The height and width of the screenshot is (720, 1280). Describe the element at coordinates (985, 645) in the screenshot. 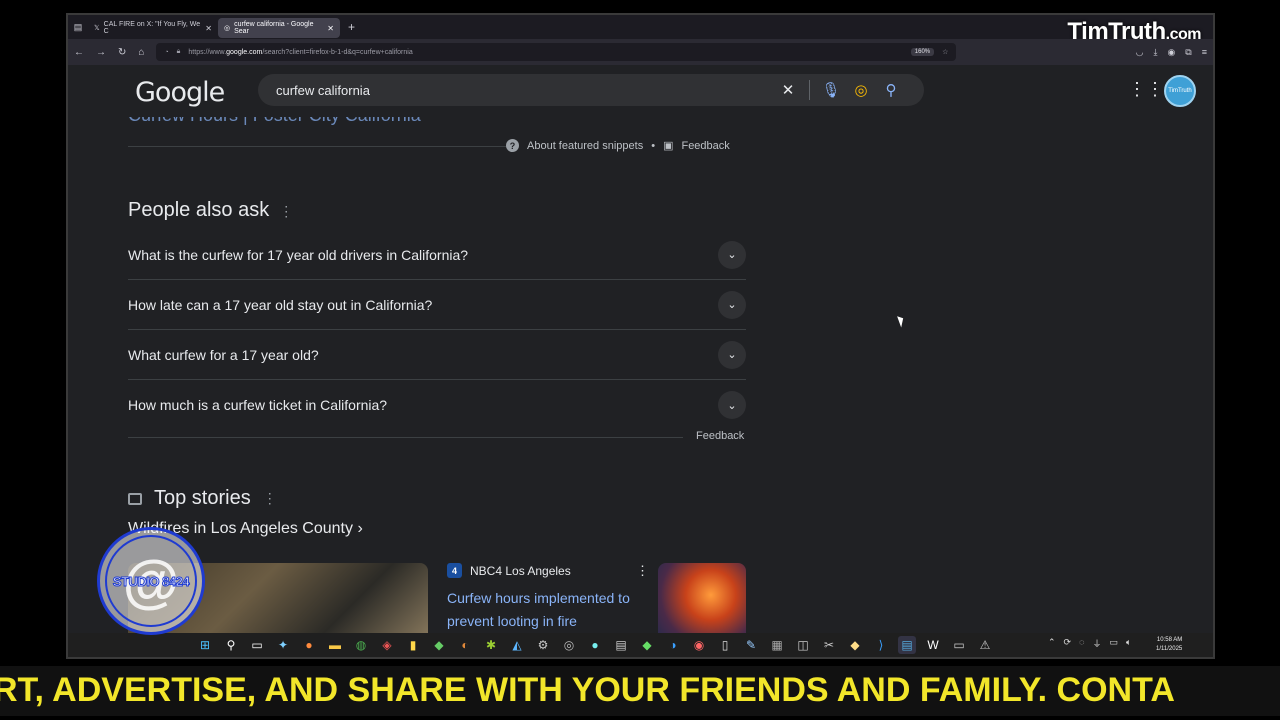

I see `app-icon: ⚠` at that location.